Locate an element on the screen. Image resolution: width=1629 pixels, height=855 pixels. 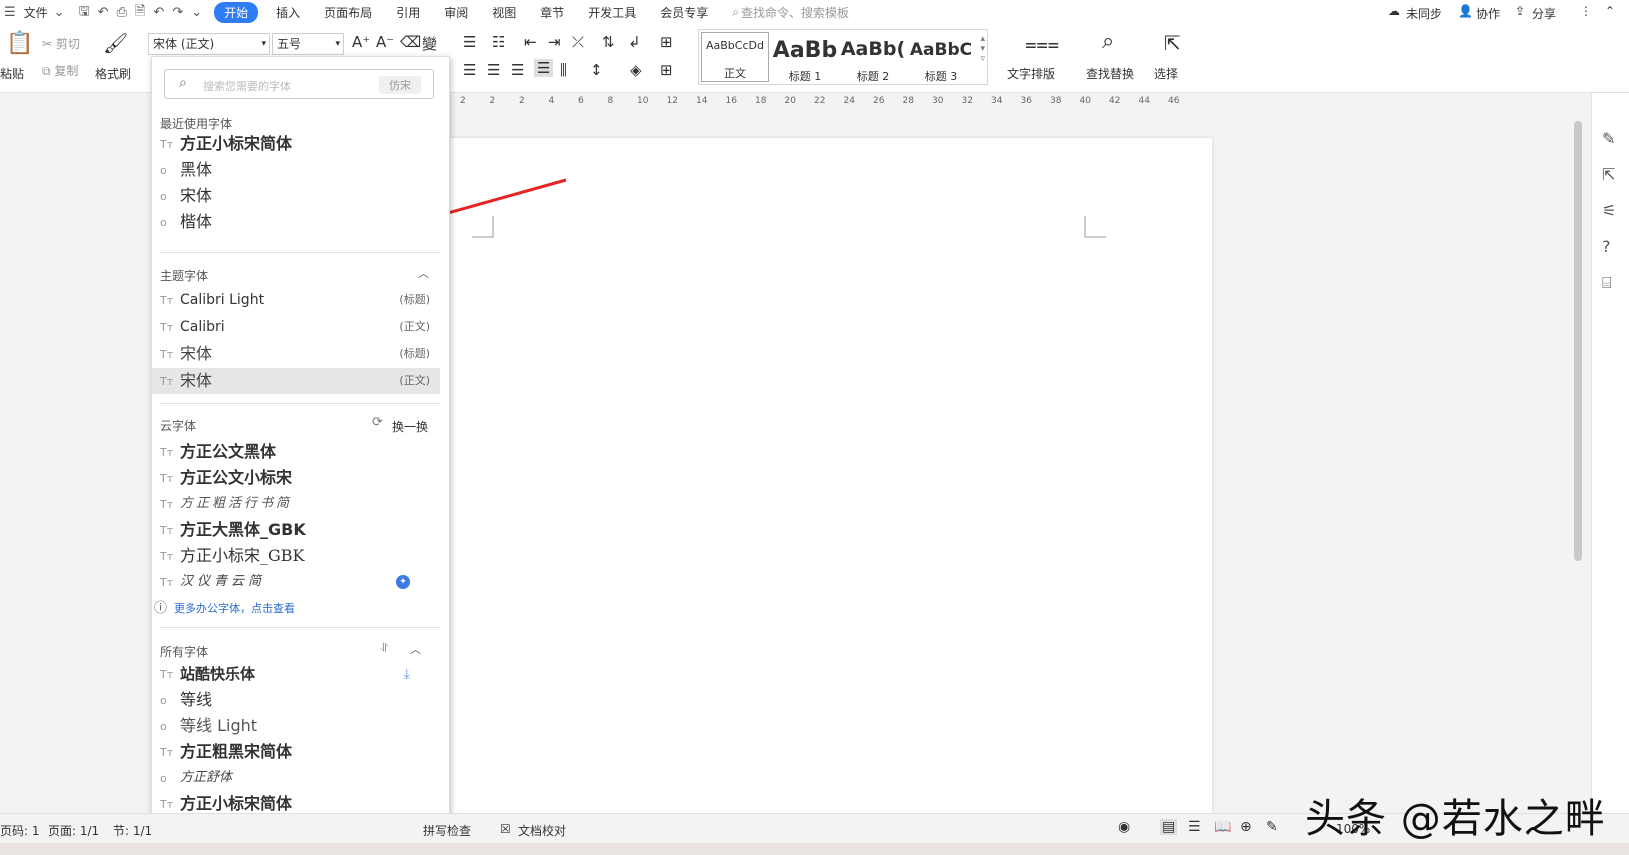
font-search-tag: 仿宋 is located at coordinates (400, 85).